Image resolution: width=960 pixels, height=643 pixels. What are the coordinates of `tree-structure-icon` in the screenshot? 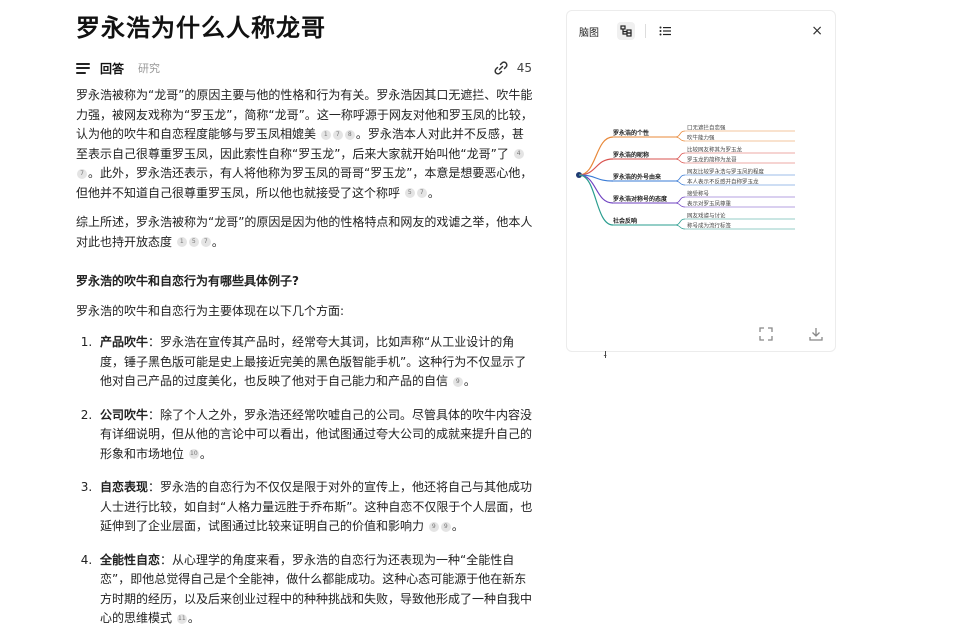 It's located at (626, 31).